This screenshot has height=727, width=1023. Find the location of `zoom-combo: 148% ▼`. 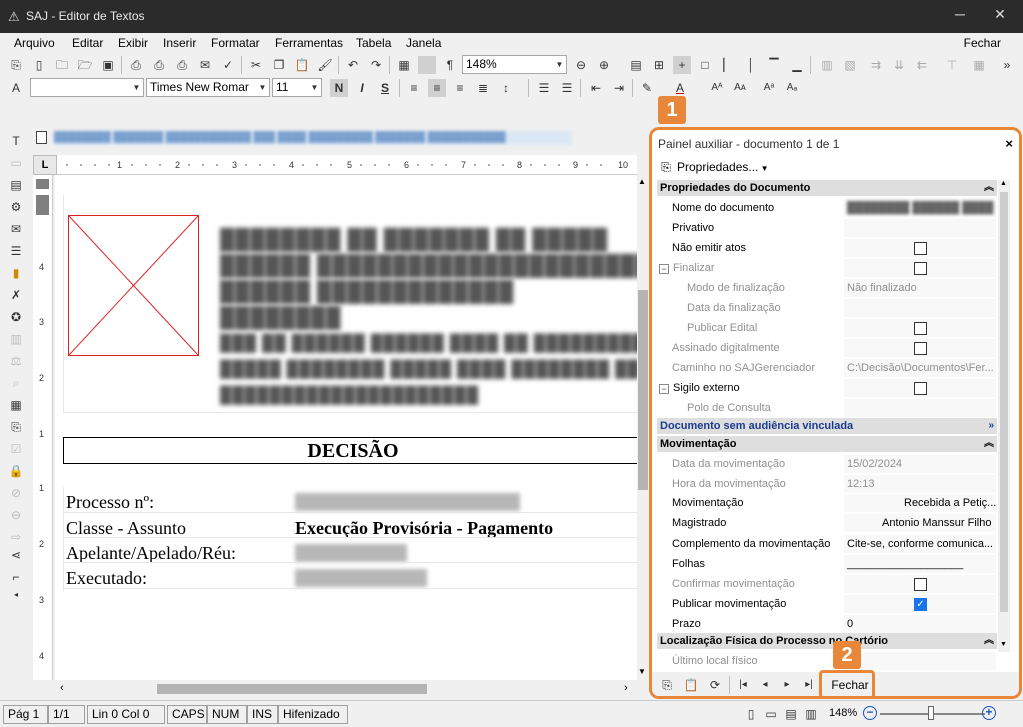

zoom-combo: 148% ▼ is located at coordinates (514, 64).